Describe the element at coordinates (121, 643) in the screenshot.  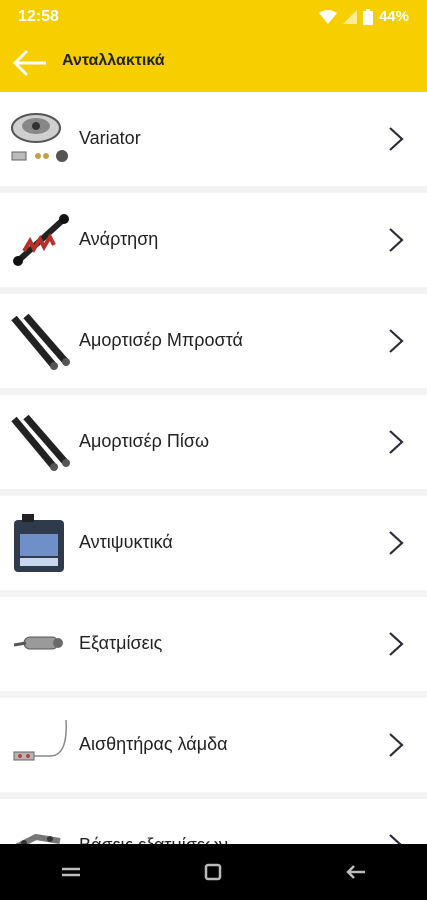
I see `item-label: Εξατμίσεις` at that location.